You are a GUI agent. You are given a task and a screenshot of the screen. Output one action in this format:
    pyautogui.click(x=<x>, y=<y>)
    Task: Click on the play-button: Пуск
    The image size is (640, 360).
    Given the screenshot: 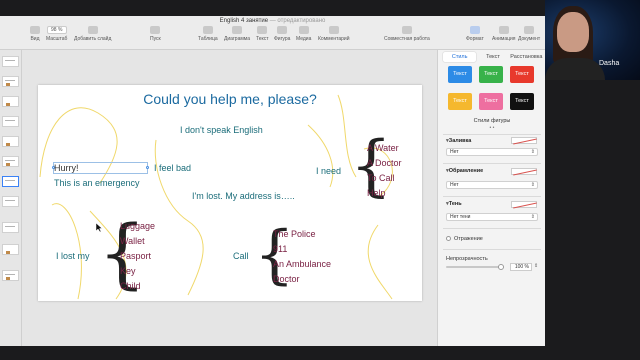 What is the action you would take?
    pyautogui.click(x=155, y=34)
    